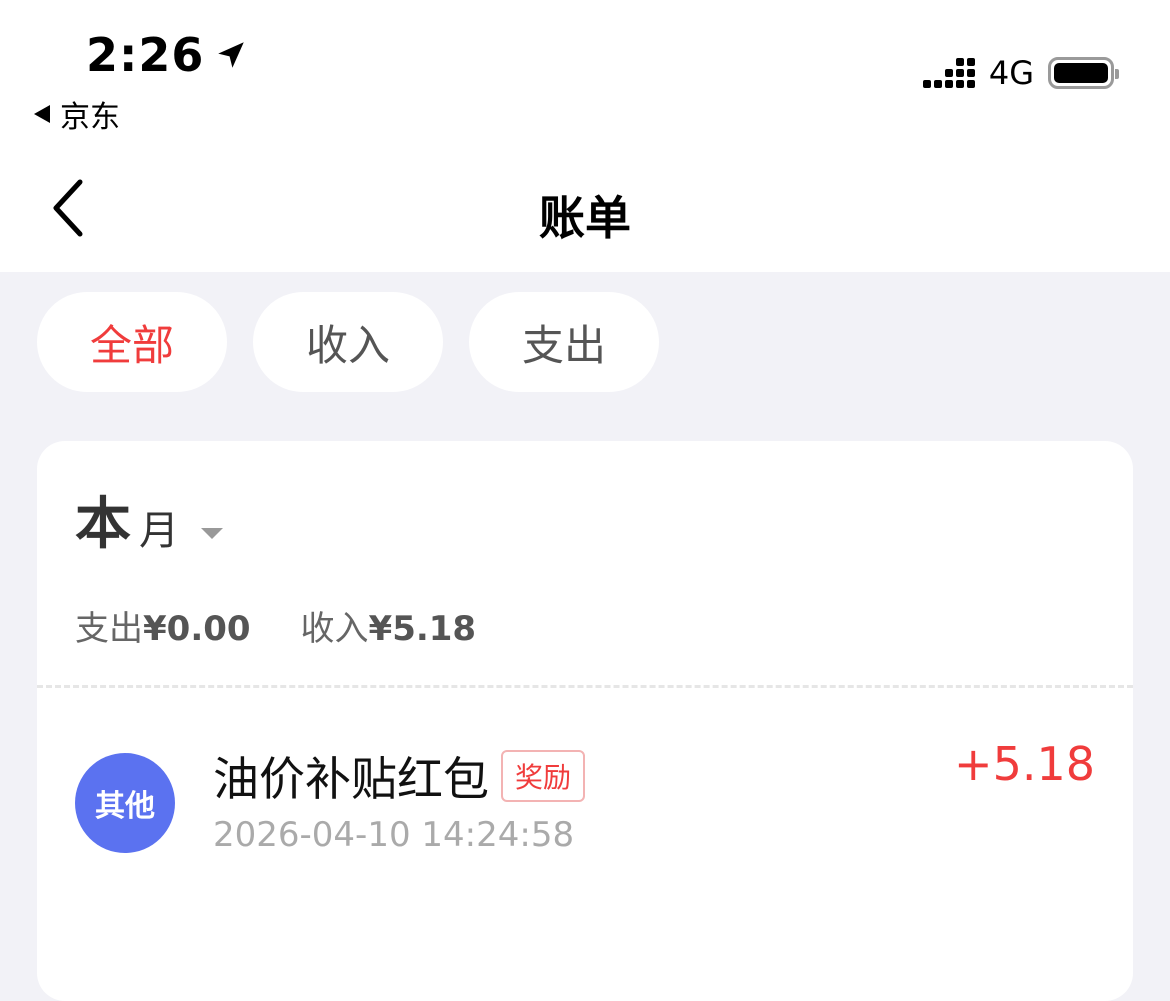  What do you see at coordinates (109, 629) in the screenshot?
I see `expense-label: 支出` at bounding box center [109, 629].